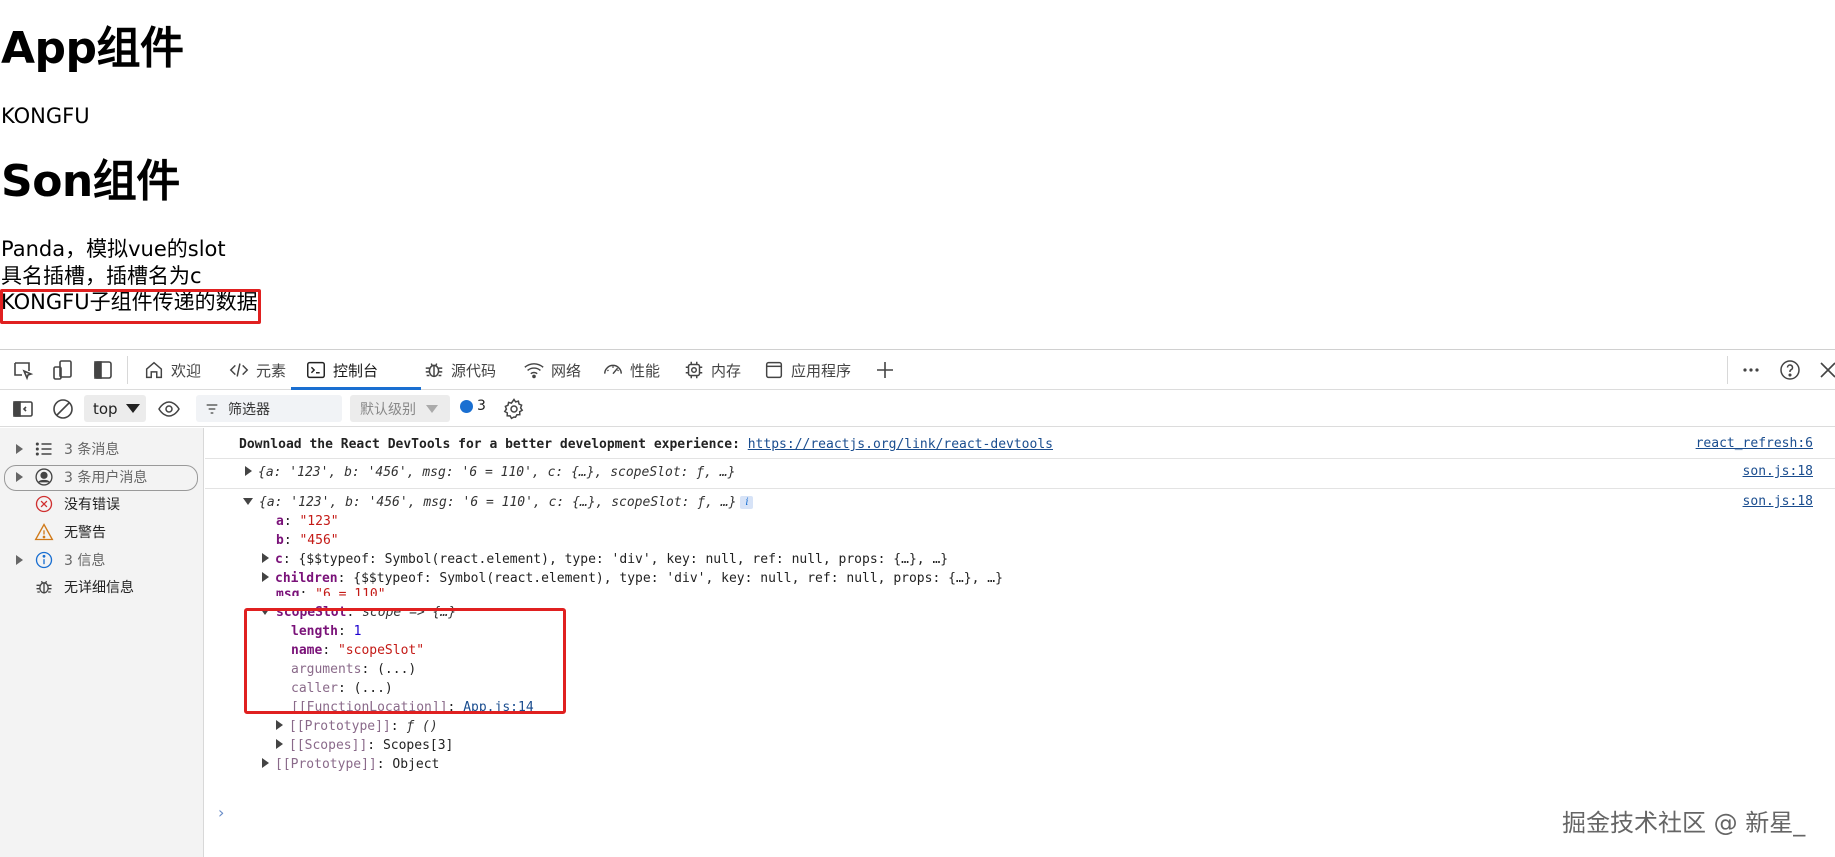  What do you see at coordinates (212, 408) in the screenshot?
I see `filter-icon` at bounding box center [212, 408].